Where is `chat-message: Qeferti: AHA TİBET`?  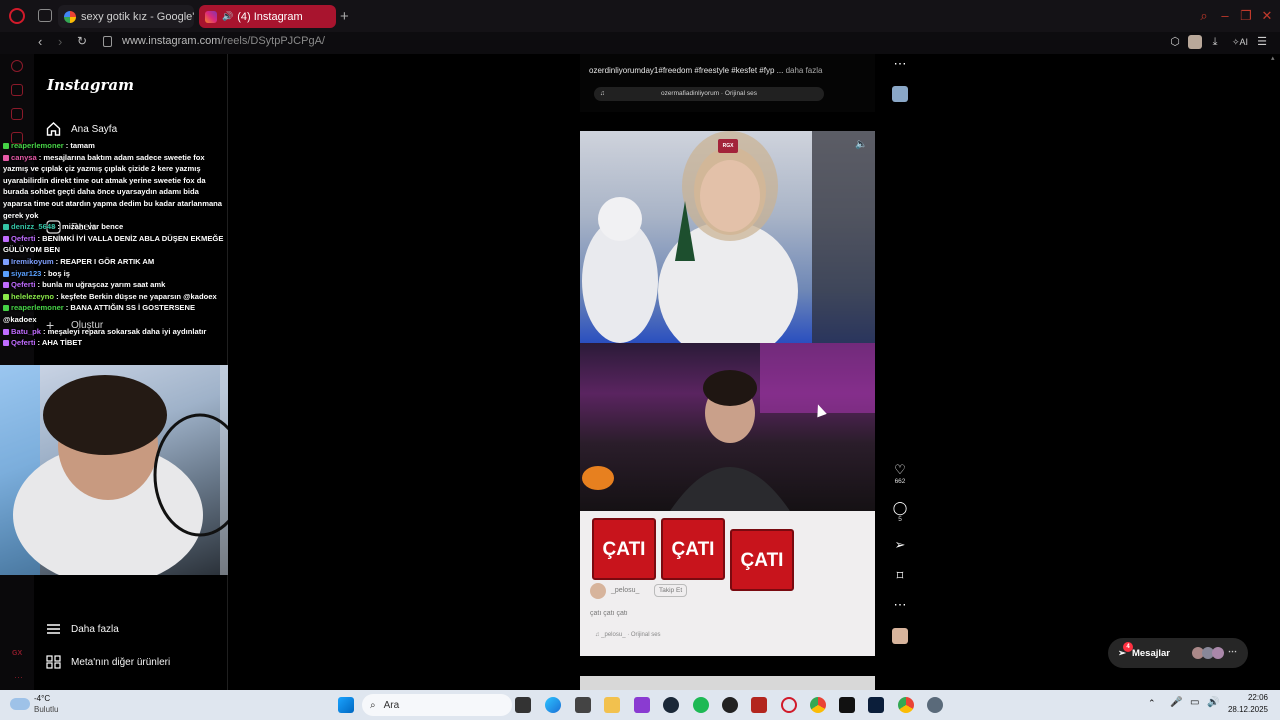
chat-message: Qeferti: AHA TİBET is located at coordinates (114, 343).